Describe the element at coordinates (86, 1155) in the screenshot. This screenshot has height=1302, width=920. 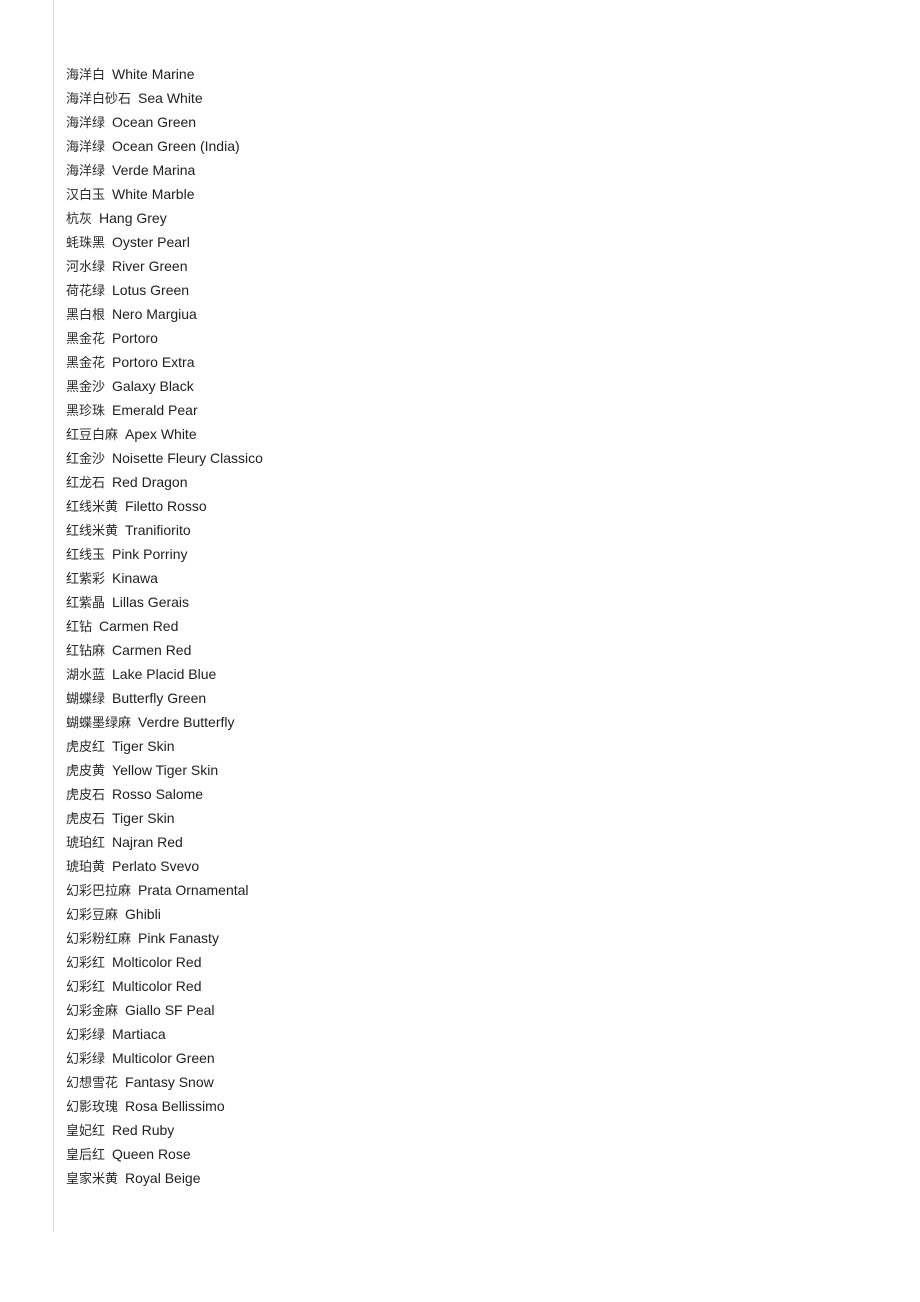
I see `stone-name-chinese: 皇后红` at that location.